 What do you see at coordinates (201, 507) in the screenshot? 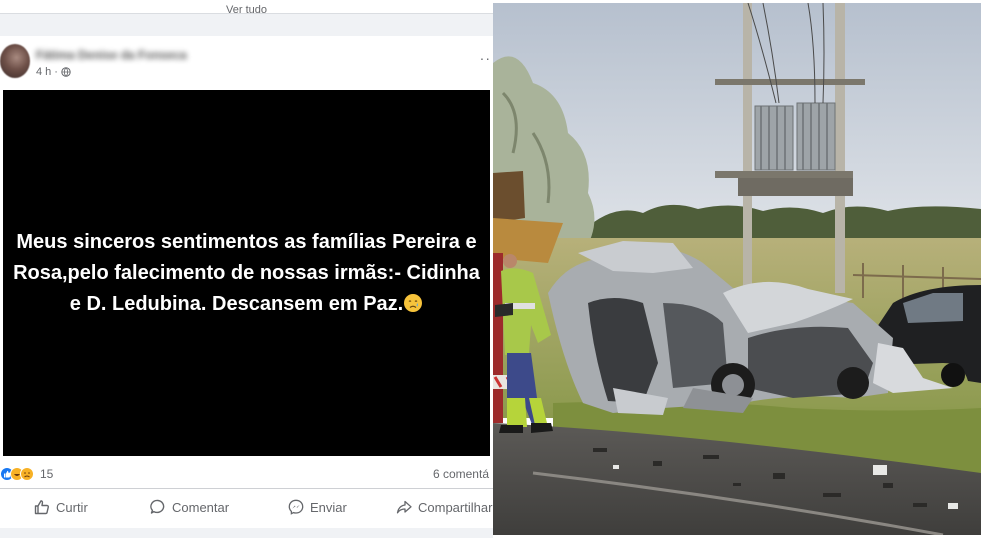
I see `comment-label: Comentar` at bounding box center [201, 507].